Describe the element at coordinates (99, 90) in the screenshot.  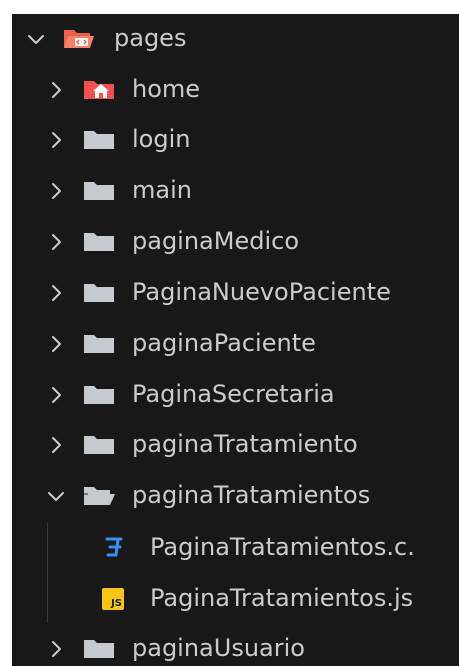
I see `folder-home-icon` at that location.